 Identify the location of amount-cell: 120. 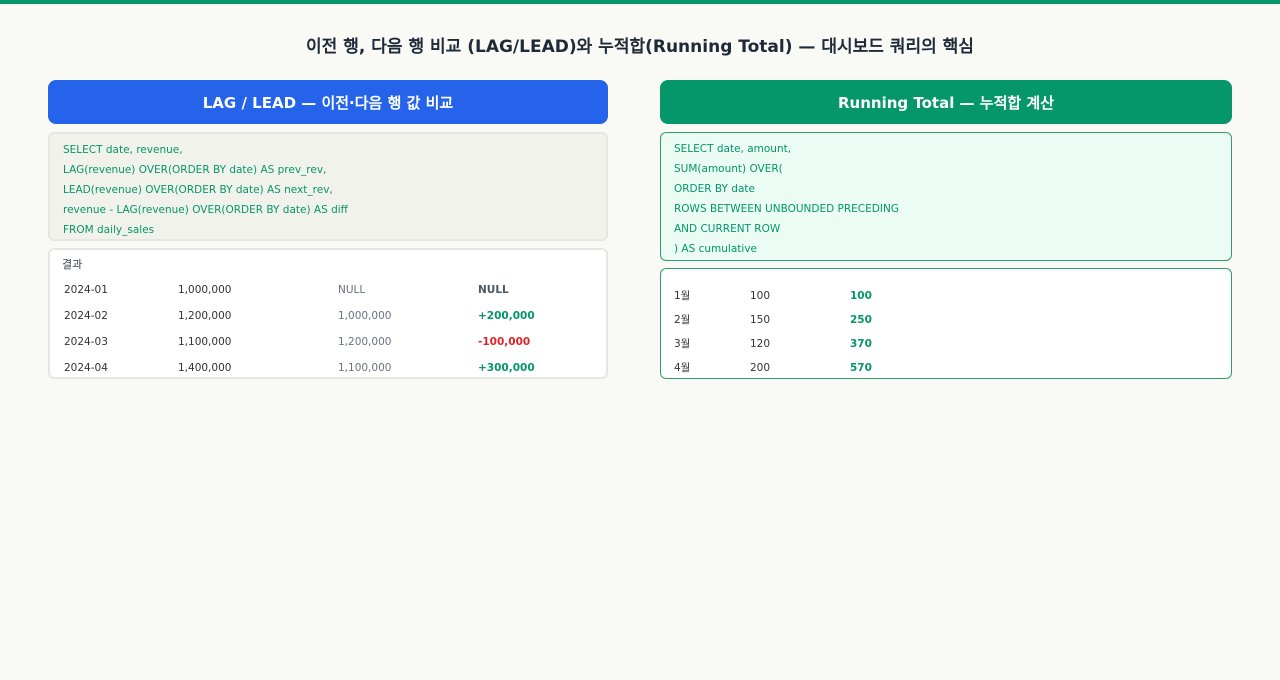
(760, 344).